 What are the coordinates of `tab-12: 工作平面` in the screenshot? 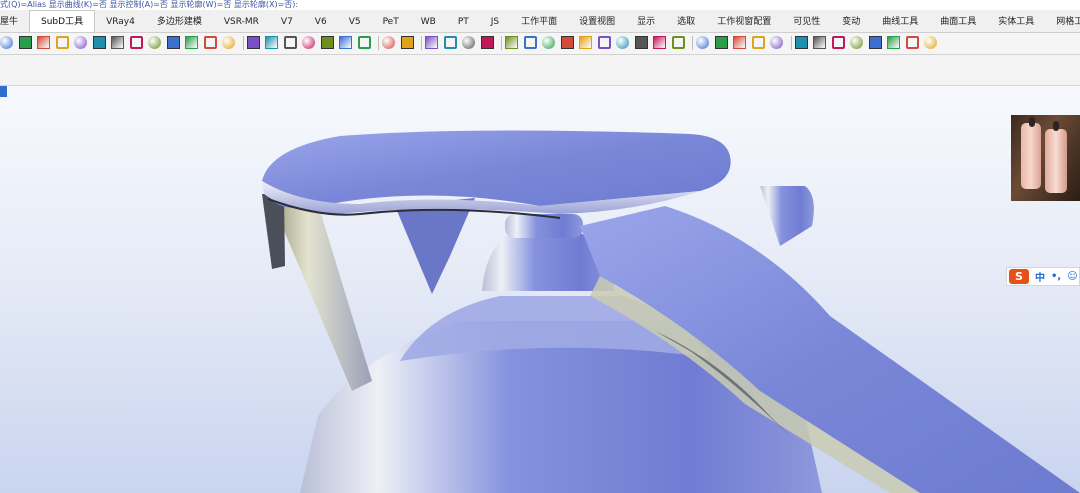 It's located at (539, 21).